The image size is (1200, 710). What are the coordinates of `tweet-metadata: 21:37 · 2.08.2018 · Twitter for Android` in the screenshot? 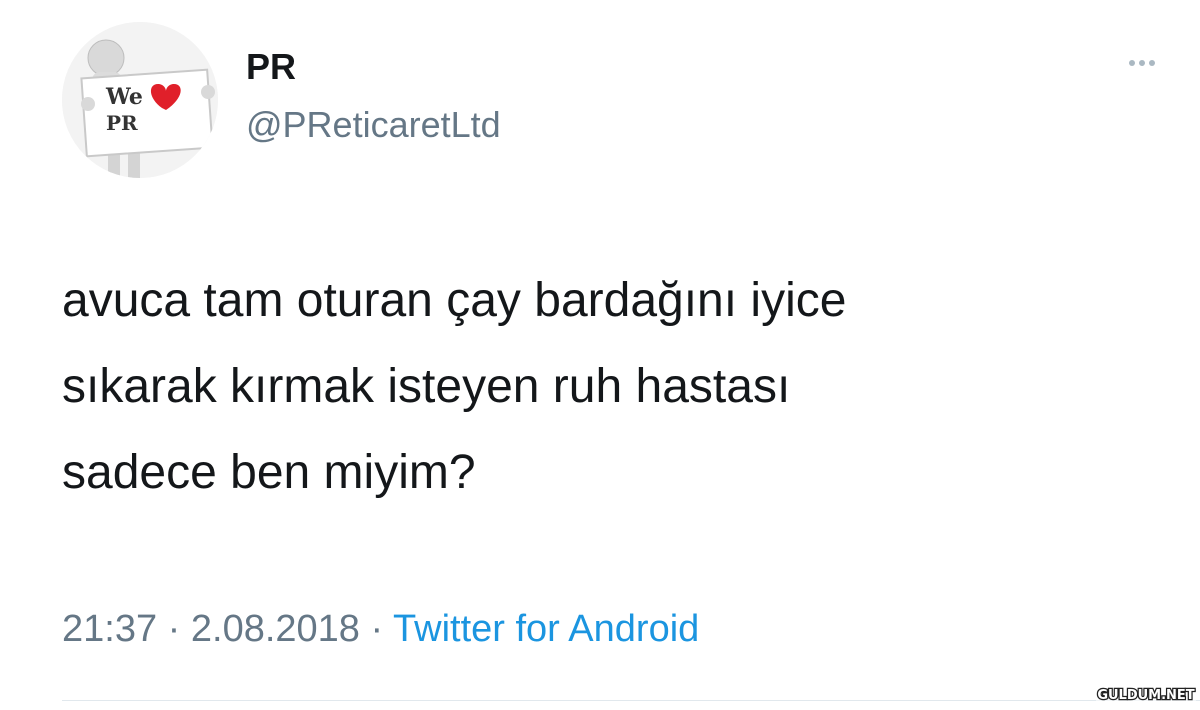 It's located at (380, 629).